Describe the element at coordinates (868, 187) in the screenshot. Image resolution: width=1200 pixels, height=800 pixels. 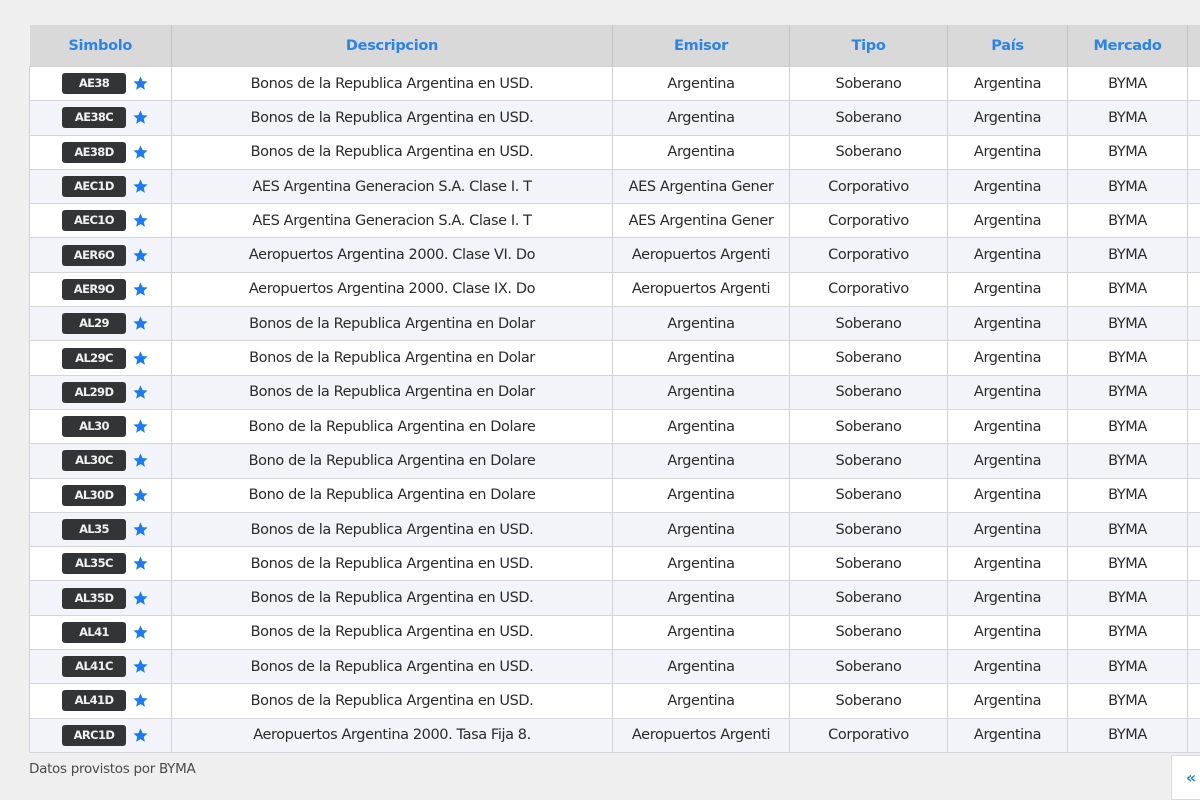
I see `cell-tipo: Corporativo` at that location.